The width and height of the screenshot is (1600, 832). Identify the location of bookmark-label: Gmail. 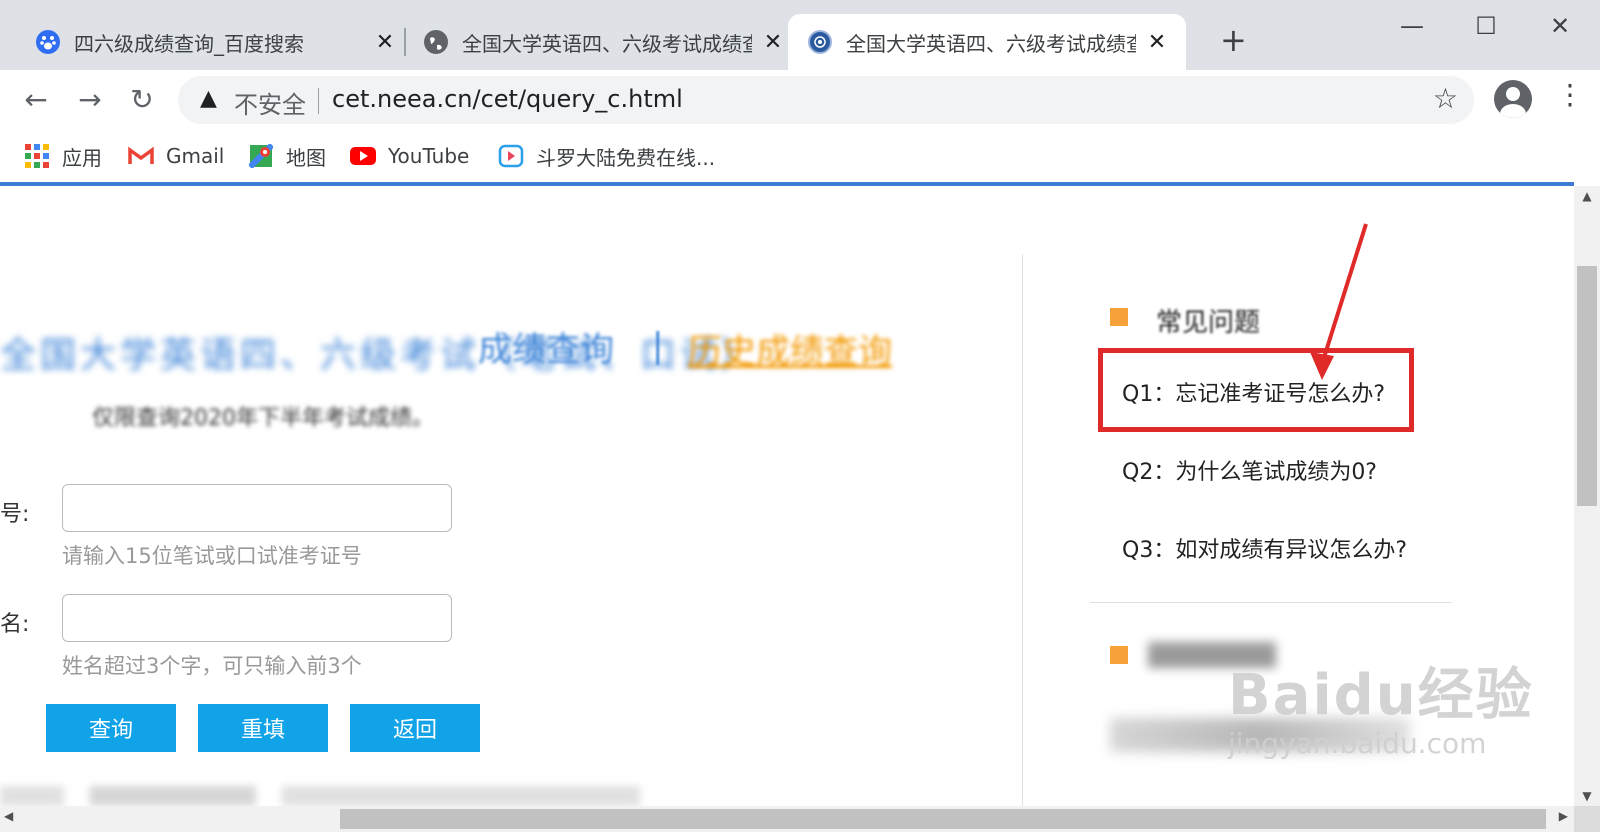
(195, 156).